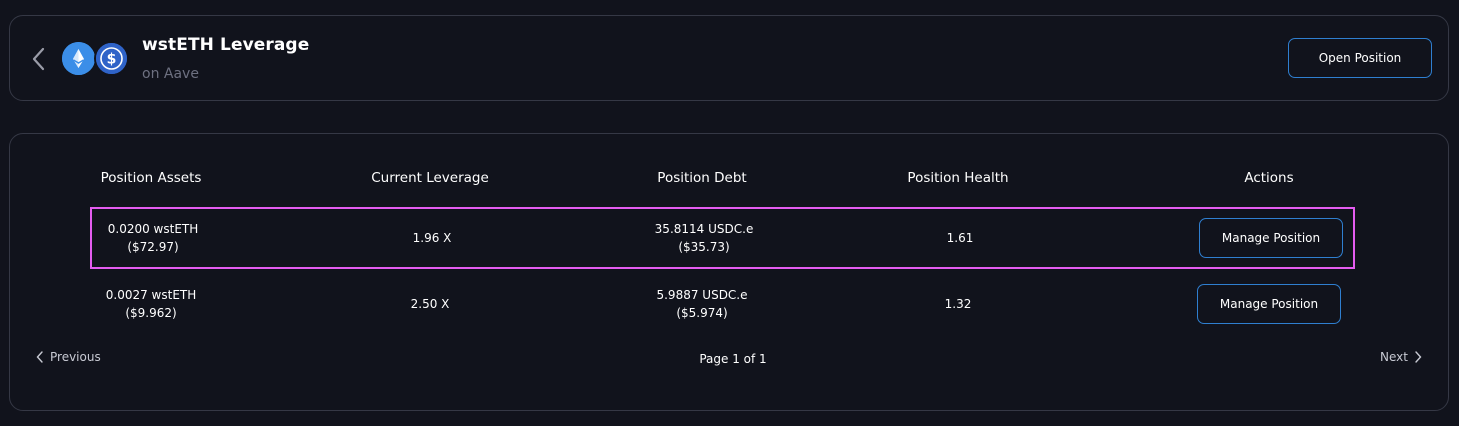 This screenshot has height=426, width=1459. What do you see at coordinates (958, 304) in the screenshot?
I see `health-cell: 1.32` at bounding box center [958, 304].